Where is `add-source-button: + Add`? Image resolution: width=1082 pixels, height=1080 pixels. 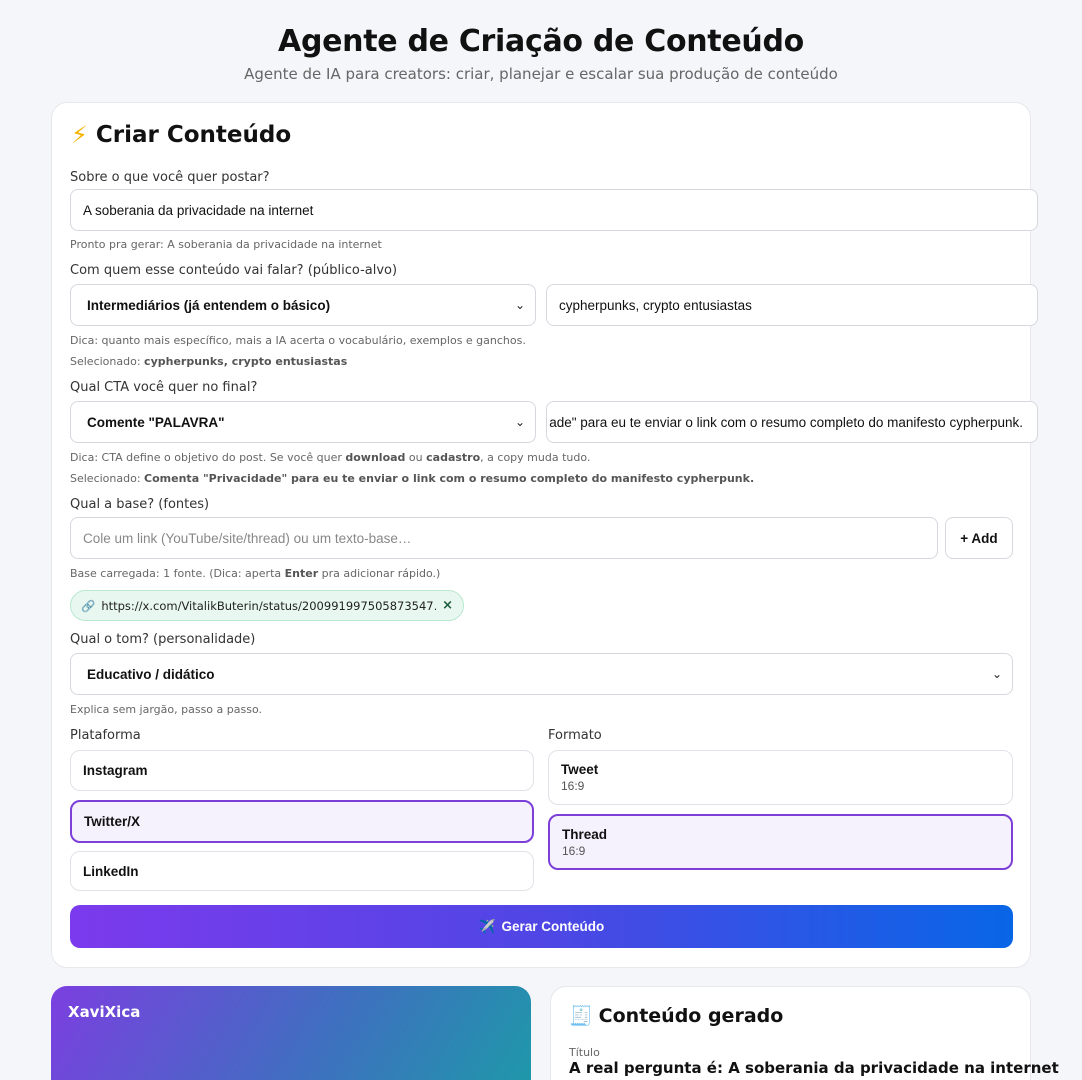 add-source-button: + Add is located at coordinates (979, 538).